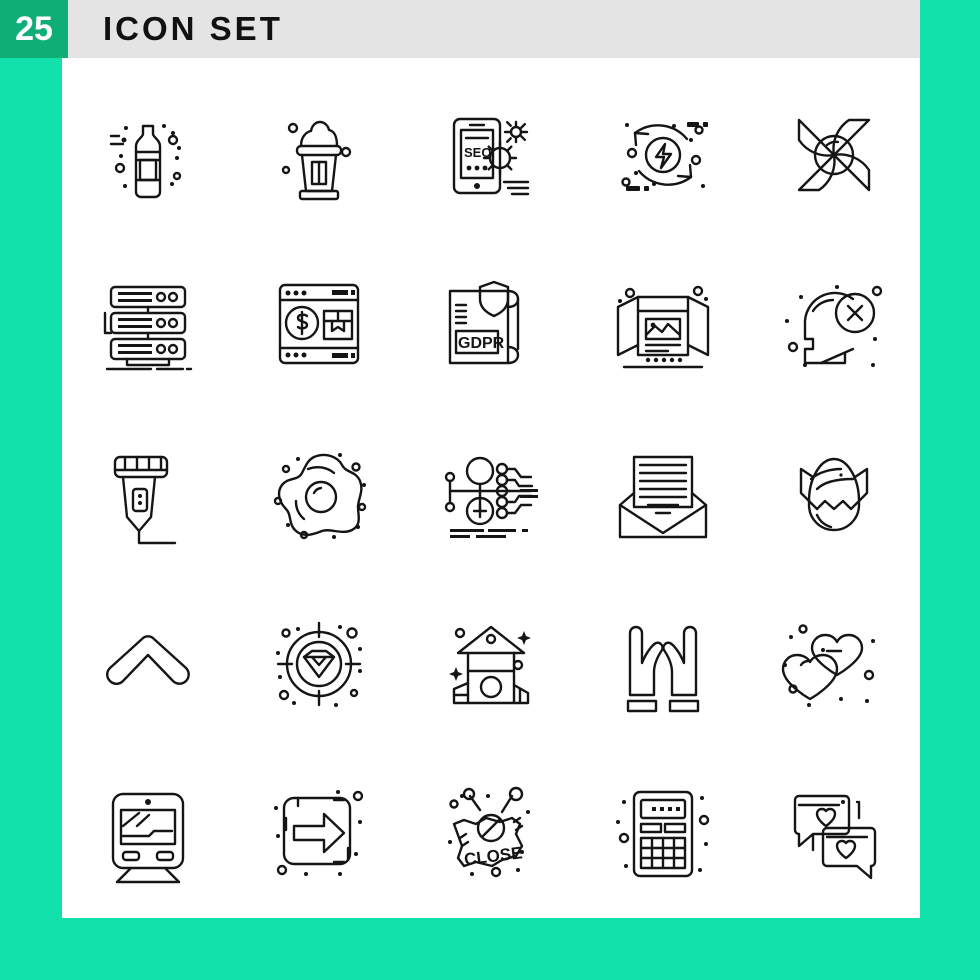  I want to click on page-title: ICON SET, so click(193, 28).